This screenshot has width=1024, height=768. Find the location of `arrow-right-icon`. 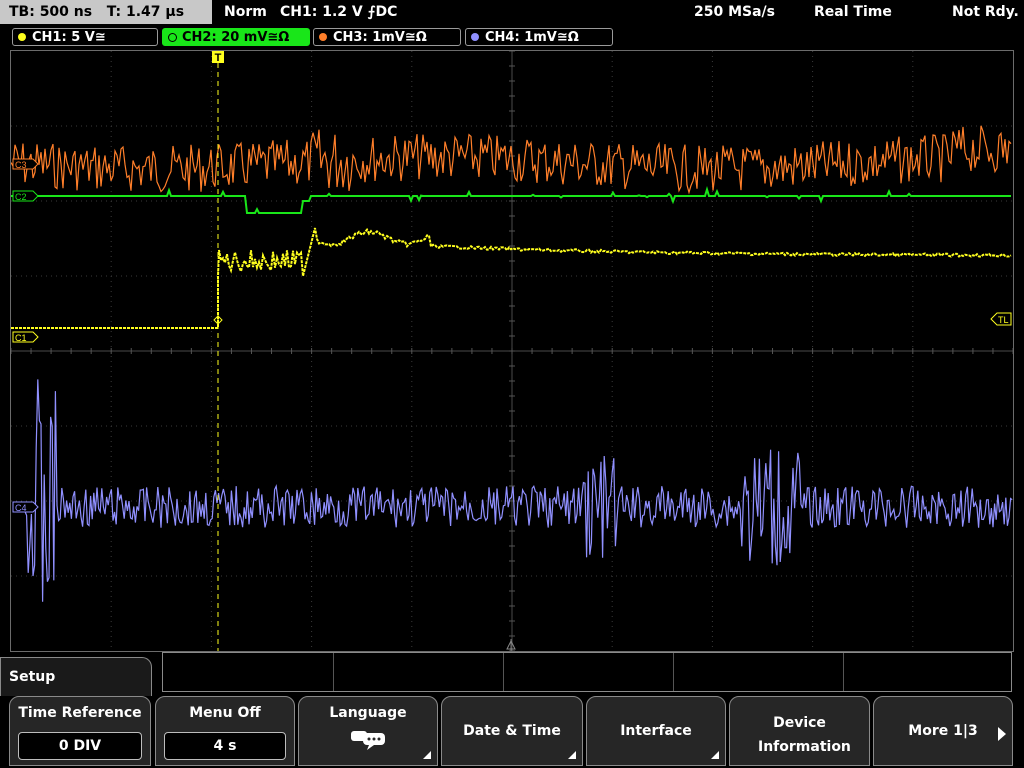

arrow-right-icon is located at coordinates (1002, 734).